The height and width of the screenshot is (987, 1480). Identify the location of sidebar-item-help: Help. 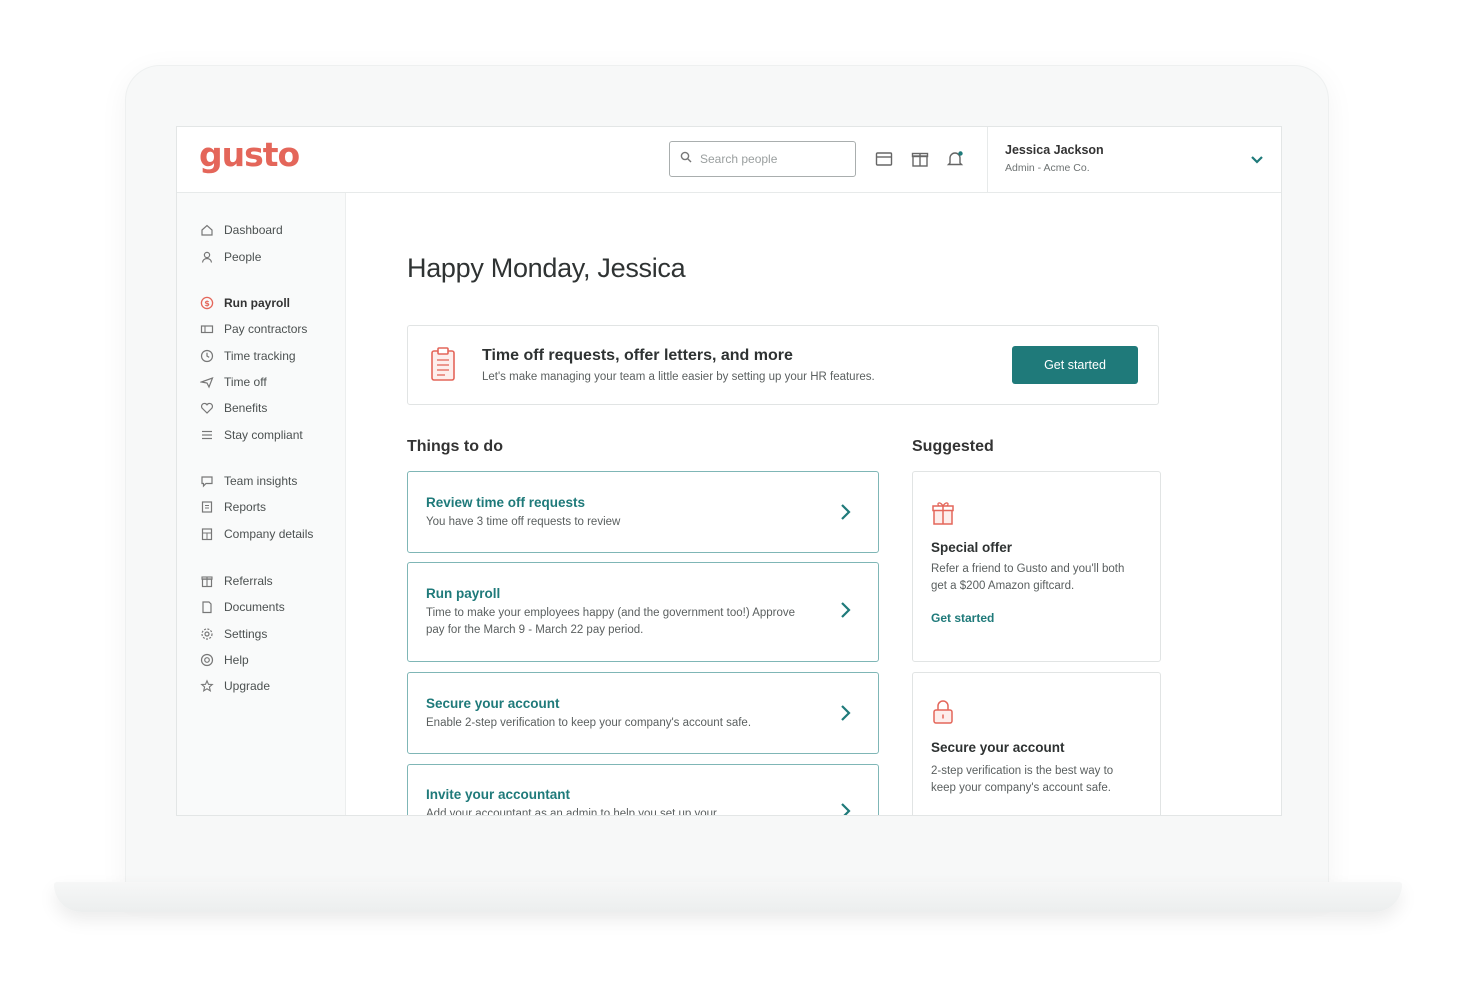
(224, 660).